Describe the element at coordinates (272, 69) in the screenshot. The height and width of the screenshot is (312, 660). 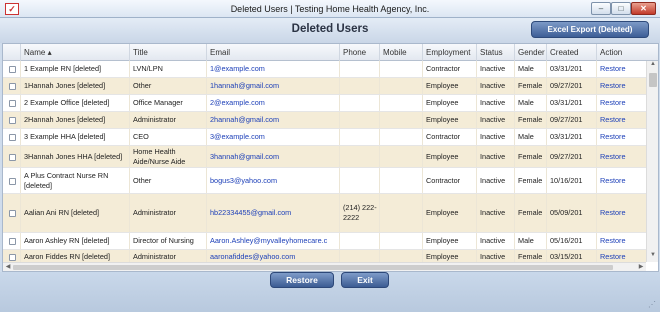
I see `cell-email: 1@example.com` at that location.